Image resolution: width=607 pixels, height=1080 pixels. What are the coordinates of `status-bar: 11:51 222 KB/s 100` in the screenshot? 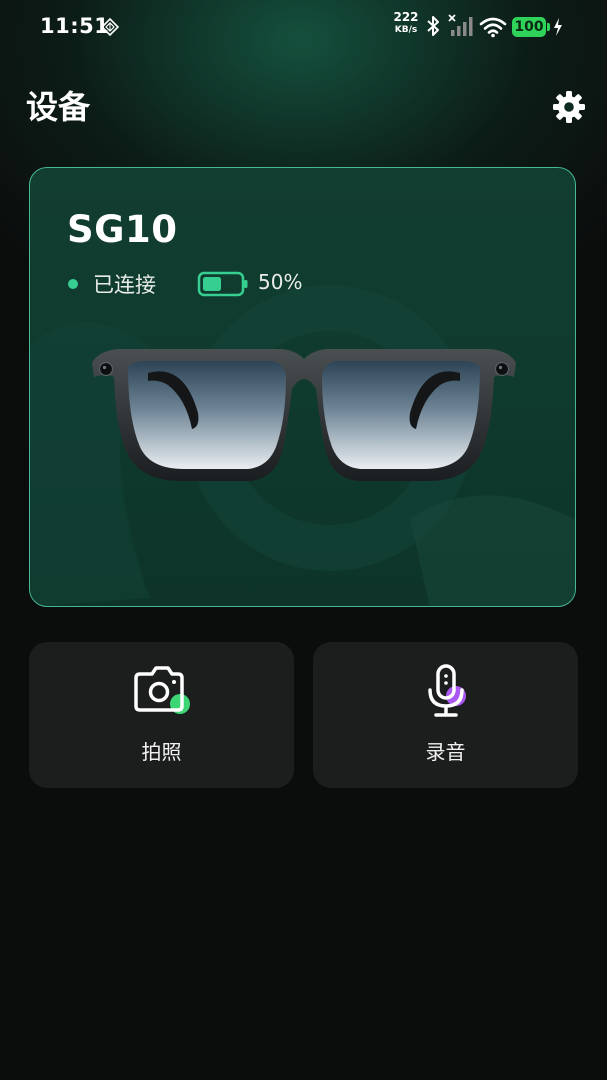 It's located at (303, 27).